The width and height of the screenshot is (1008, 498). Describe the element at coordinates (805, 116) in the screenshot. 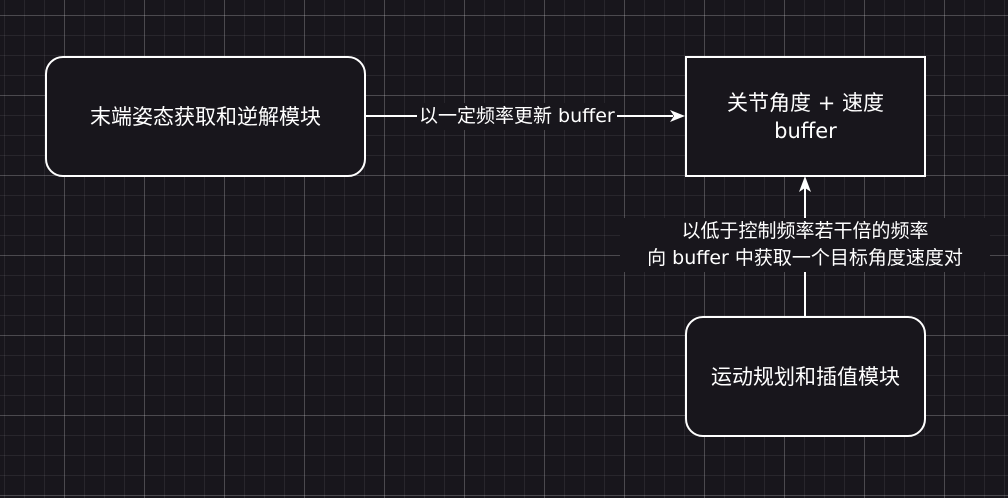

I see `buffer-node: 关节角度 + 速度 buffer` at that location.